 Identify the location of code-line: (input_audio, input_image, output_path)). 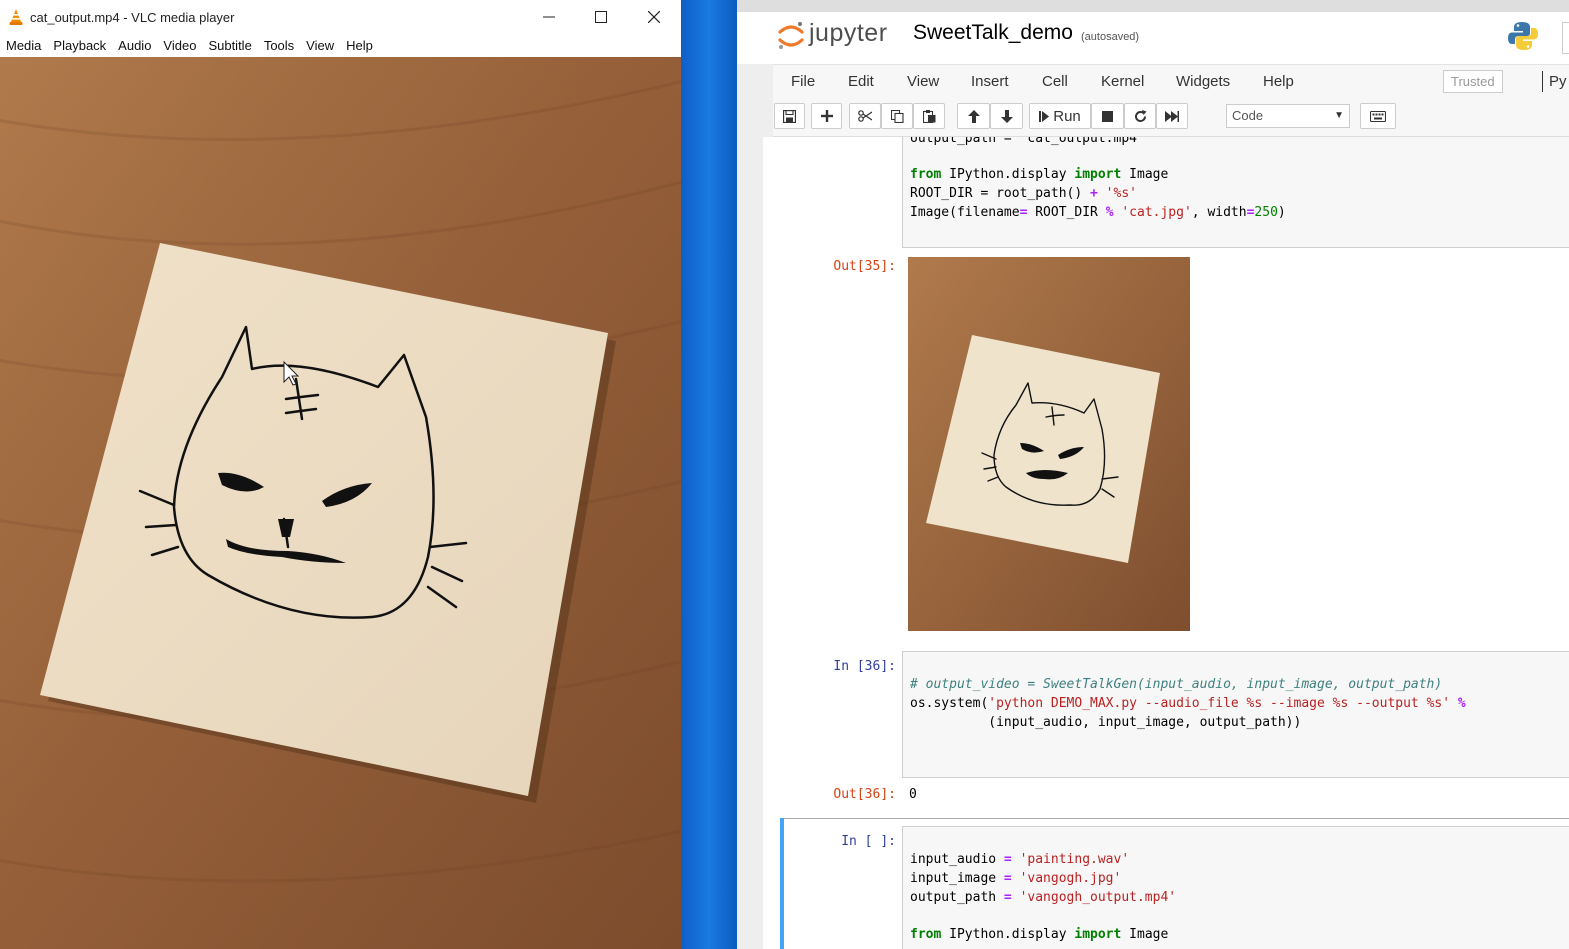
(1106, 722).